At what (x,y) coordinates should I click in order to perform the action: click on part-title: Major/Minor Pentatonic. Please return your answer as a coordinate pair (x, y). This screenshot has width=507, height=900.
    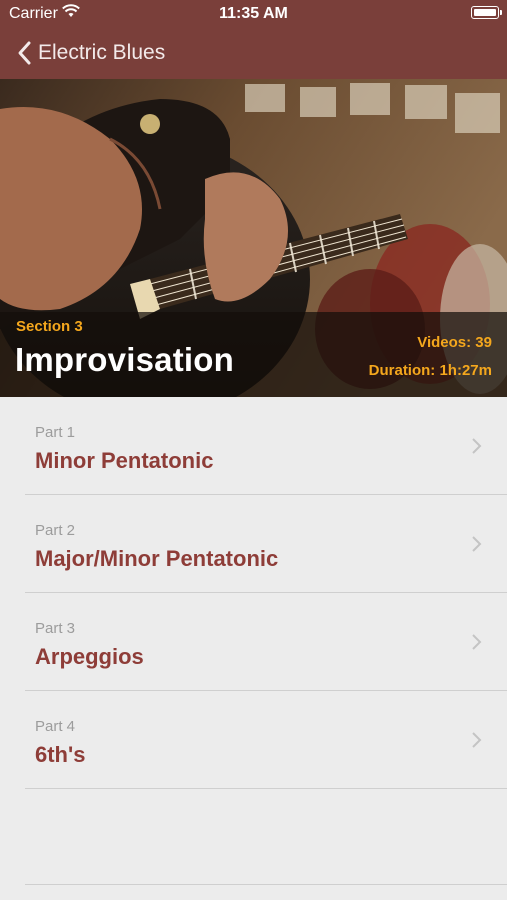
    Looking at the image, I should click on (157, 558).